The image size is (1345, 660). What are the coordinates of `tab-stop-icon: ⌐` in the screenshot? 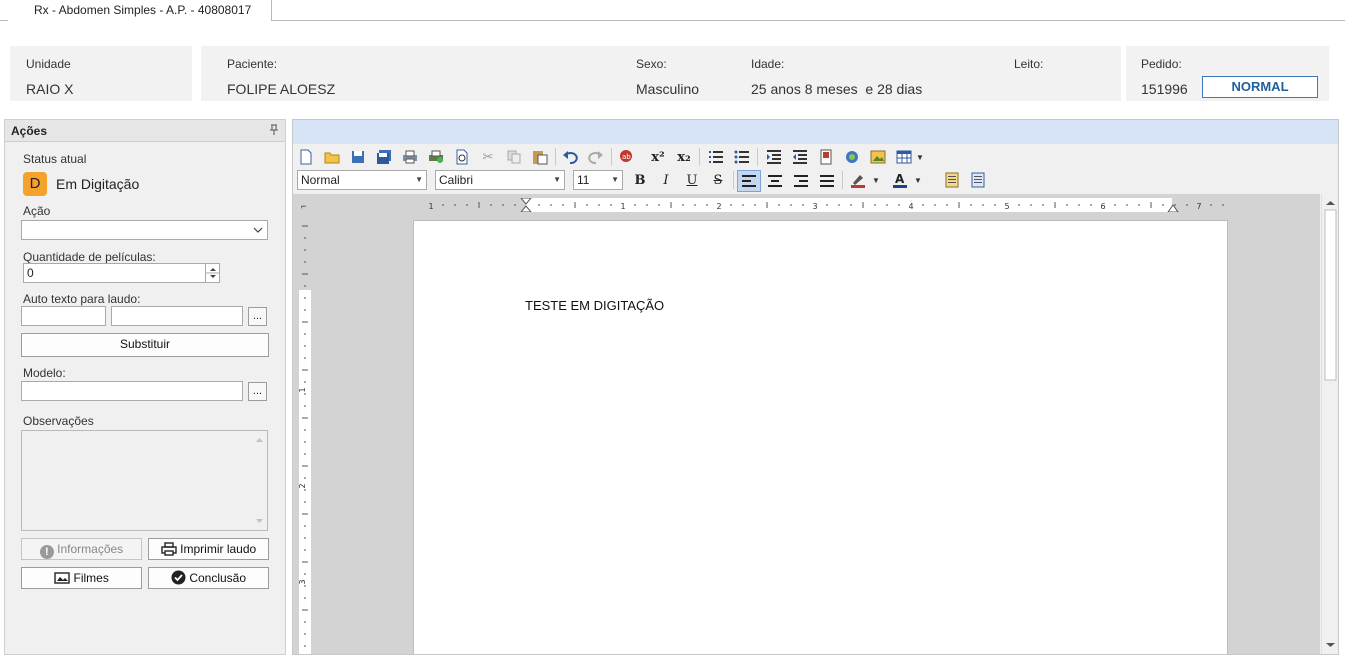 It's located at (306, 206).